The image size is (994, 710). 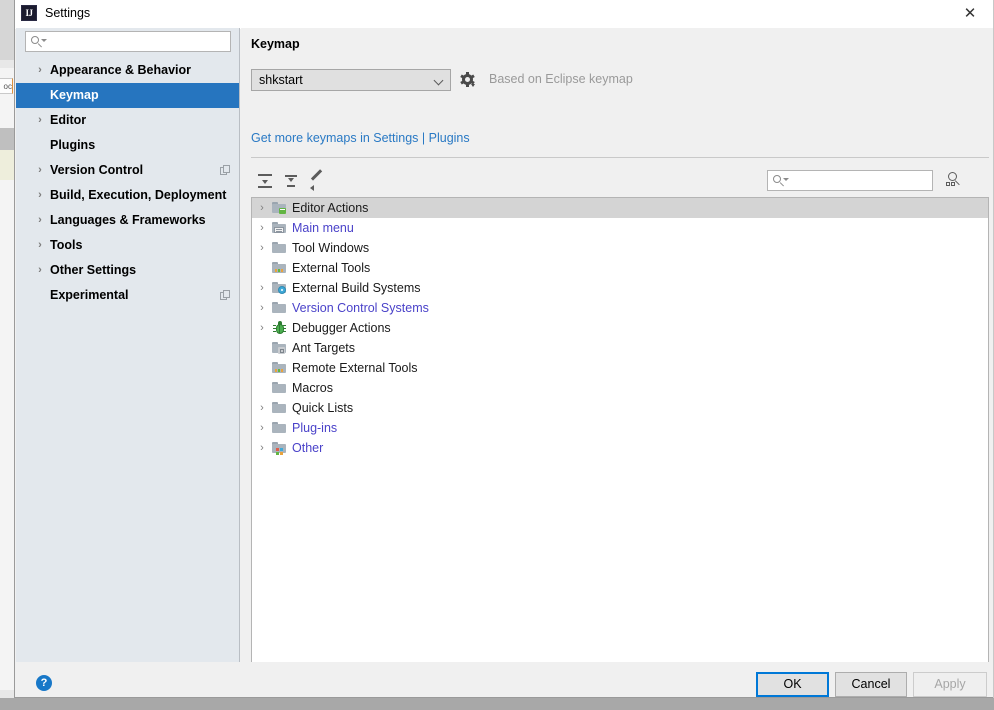 What do you see at coordinates (308, 448) in the screenshot?
I see `tree-row-label: Other` at bounding box center [308, 448].